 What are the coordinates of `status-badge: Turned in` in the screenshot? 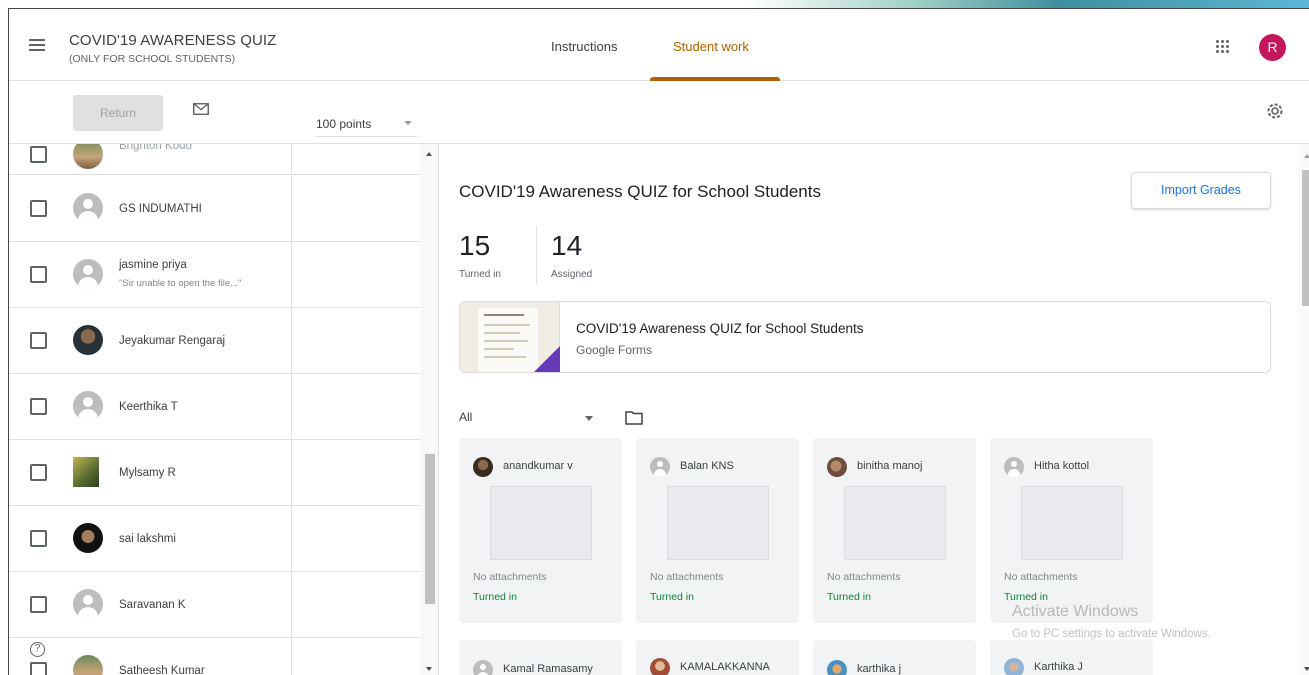 It's located at (849, 597).